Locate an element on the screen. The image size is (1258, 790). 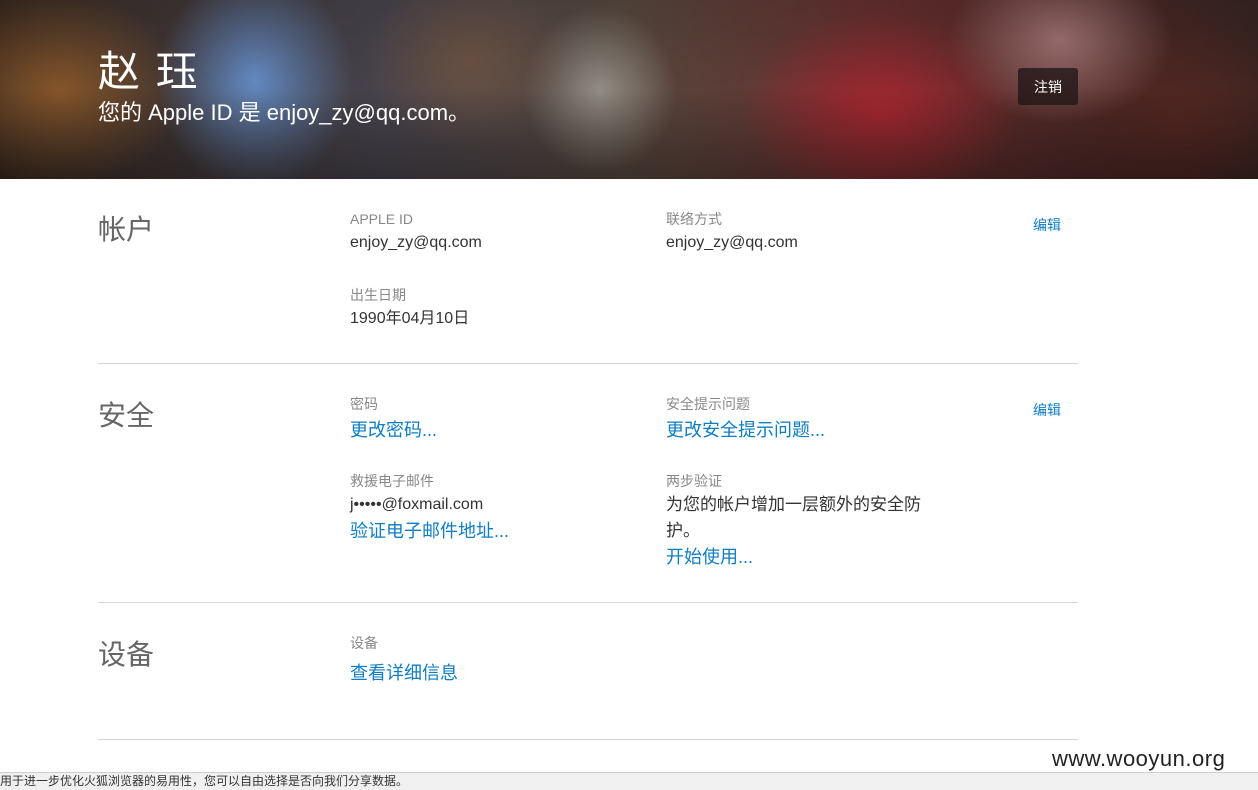
security-questions-label: 安全提示问题 is located at coordinates (708, 404).